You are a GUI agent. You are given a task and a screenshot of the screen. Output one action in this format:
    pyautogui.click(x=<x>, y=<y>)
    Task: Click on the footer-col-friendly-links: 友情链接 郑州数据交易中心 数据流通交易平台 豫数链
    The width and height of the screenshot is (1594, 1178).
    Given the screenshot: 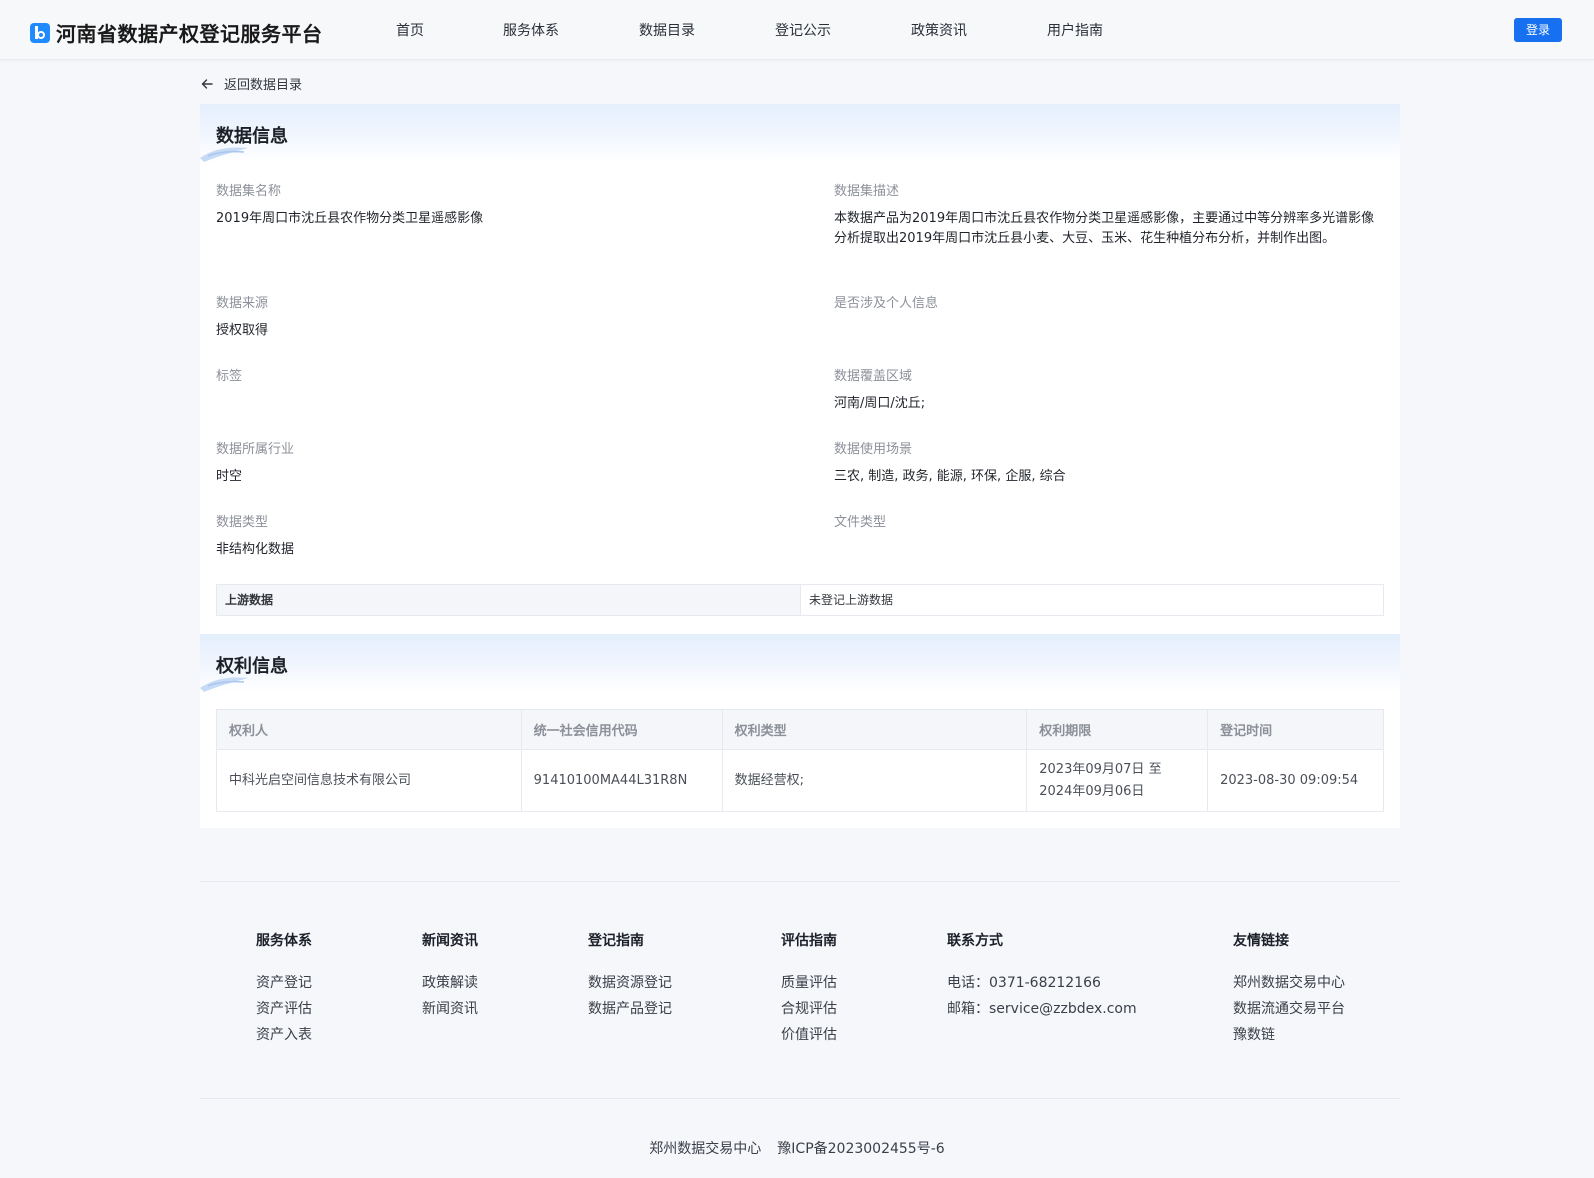 What is the action you would take?
    pyautogui.click(x=1289, y=989)
    